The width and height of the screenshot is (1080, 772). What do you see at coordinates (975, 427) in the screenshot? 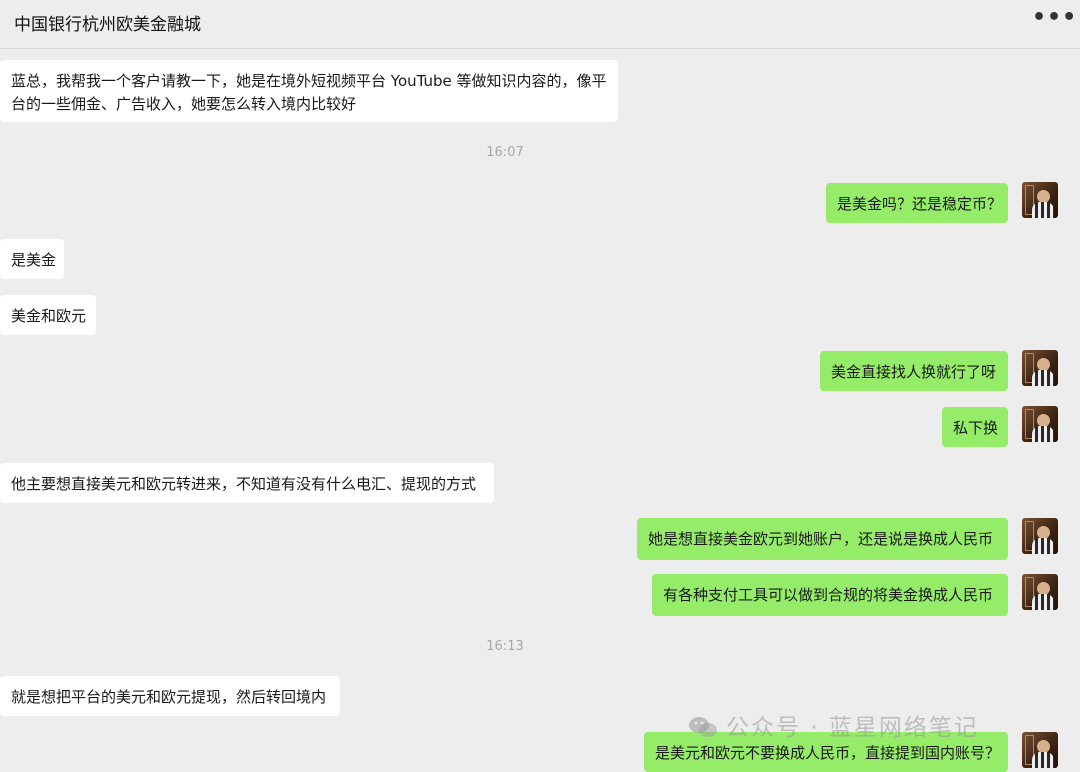
I see `outgoing-message-bubble: 私下换` at bounding box center [975, 427].